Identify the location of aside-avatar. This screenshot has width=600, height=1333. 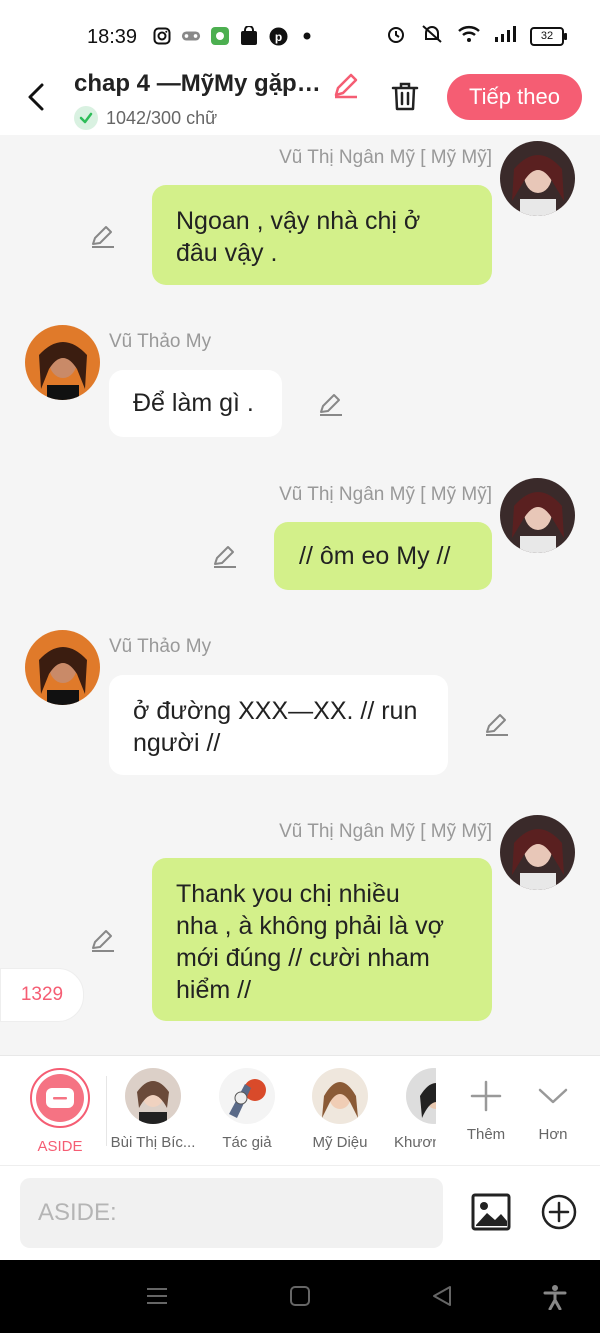
(60, 1098).